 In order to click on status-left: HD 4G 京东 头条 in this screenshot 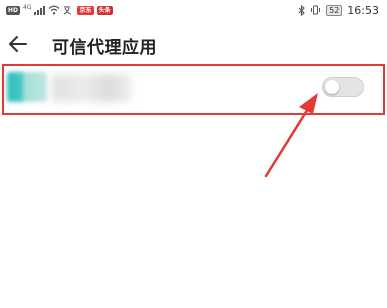, I will do `click(59, 10)`.